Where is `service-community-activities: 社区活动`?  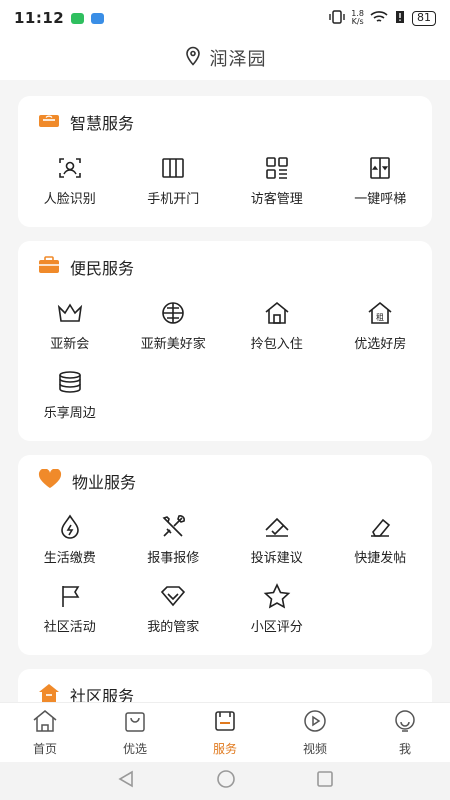 service-community-activities: 社区活动 is located at coordinates (70, 608).